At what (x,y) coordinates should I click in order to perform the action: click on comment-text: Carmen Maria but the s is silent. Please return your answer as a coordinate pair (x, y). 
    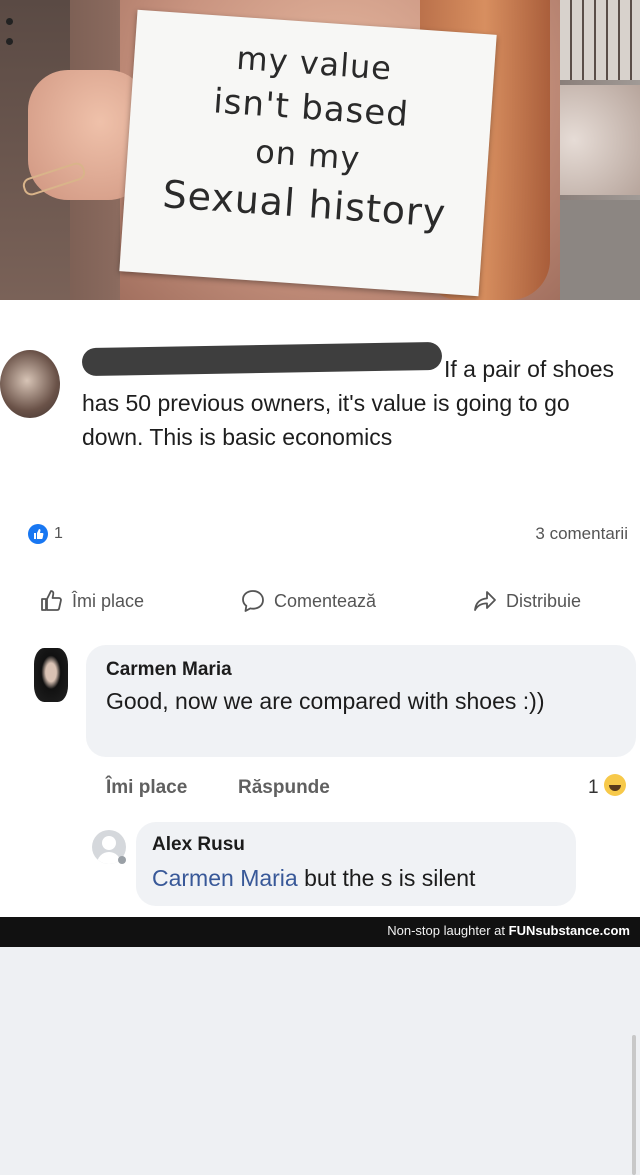
    Looking at the image, I should click on (313, 878).